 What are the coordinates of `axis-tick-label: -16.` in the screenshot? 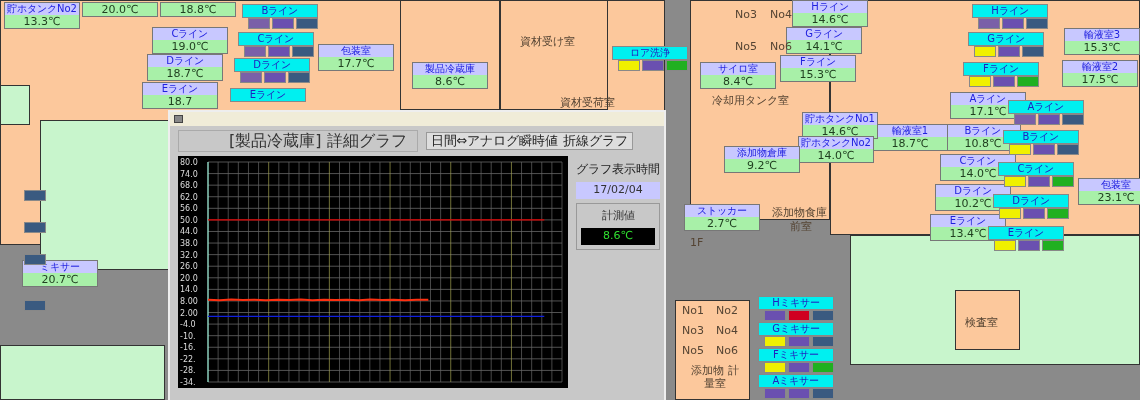 It's located at (188, 348).